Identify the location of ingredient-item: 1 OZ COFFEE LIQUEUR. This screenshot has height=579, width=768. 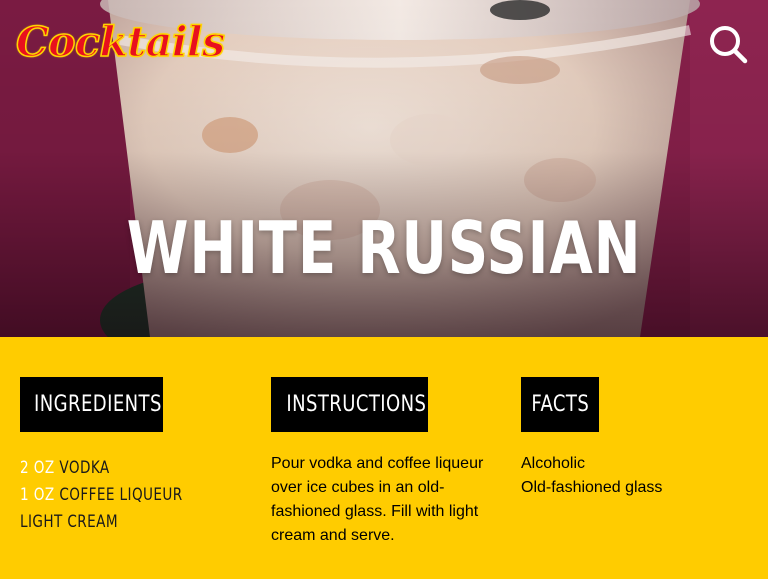
(112, 495).